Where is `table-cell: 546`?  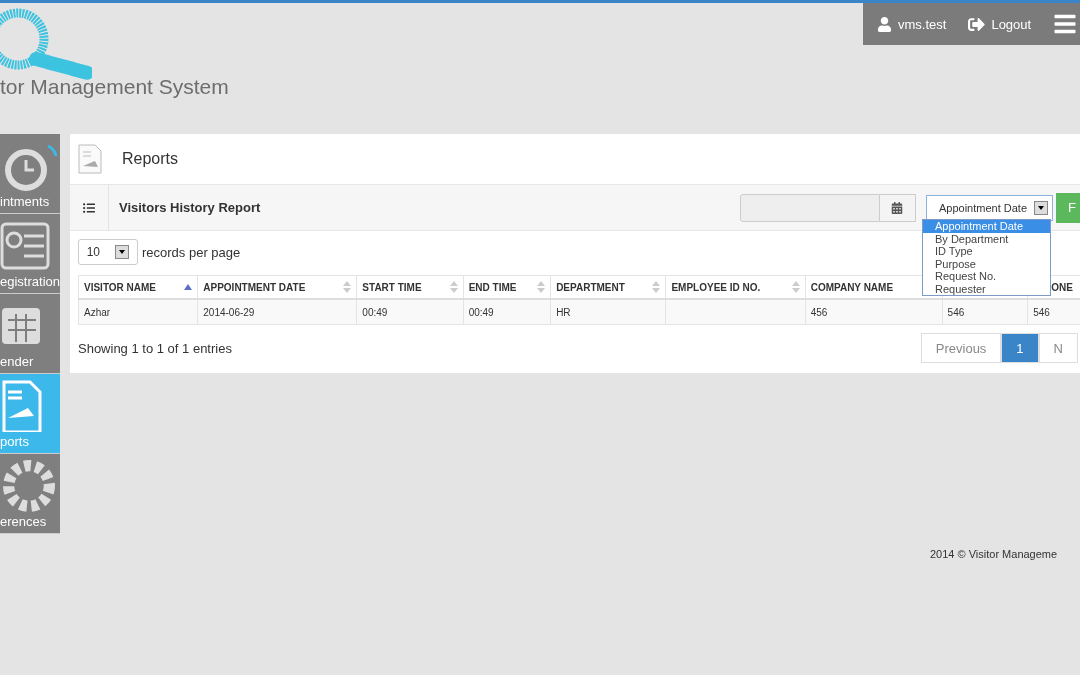 table-cell: 546 is located at coordinates (985, 312).